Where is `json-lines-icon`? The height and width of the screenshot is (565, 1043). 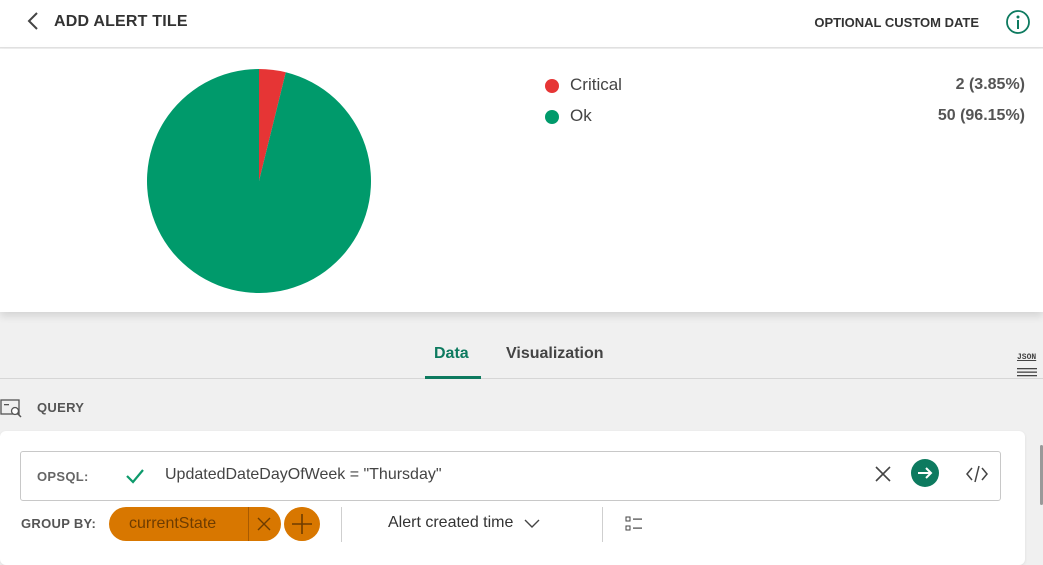 json-lines-icon is located at coordinates (1027, 372).